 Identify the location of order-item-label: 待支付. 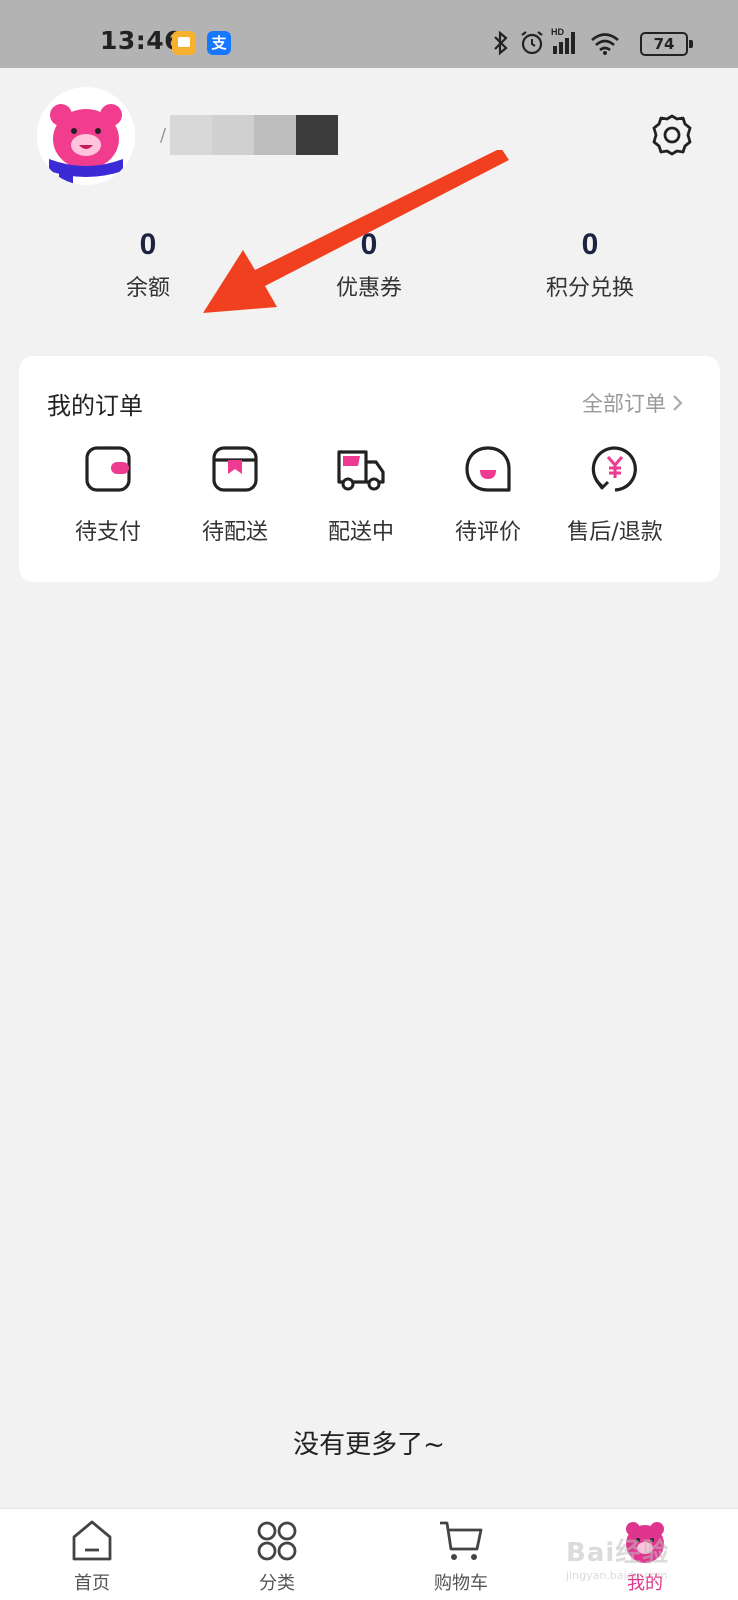
(107, 532).